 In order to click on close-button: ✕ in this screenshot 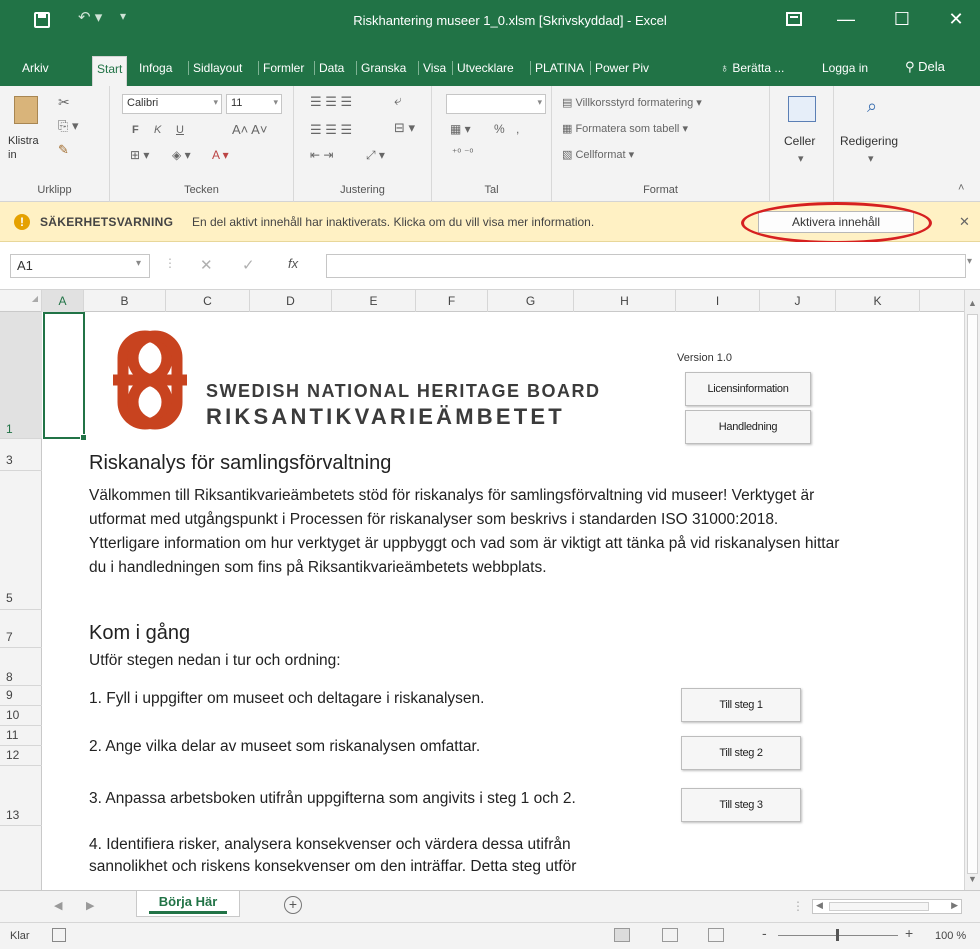, I will do `click(956, 19)`.